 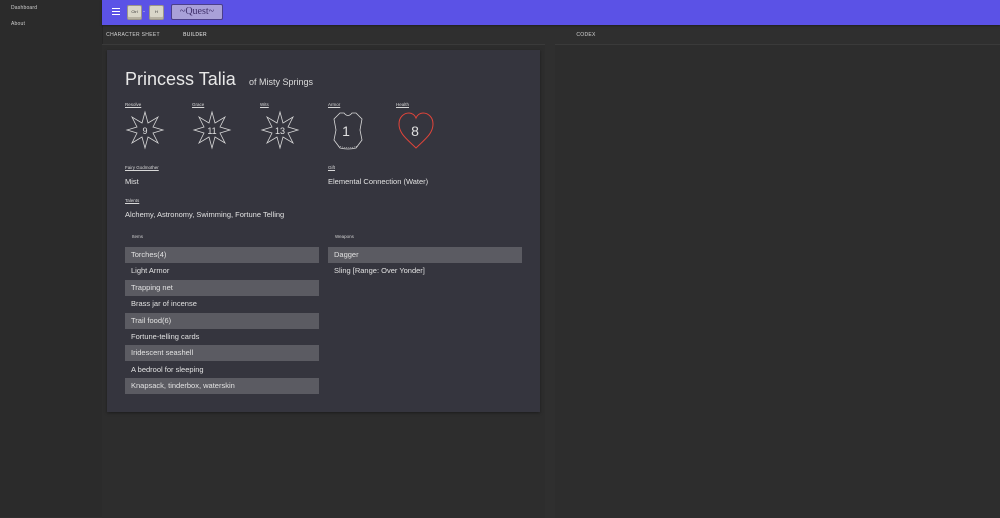 I want to click on left-tabs: CHARACTER SHEET BUILDER, so click(x=323, y=36).